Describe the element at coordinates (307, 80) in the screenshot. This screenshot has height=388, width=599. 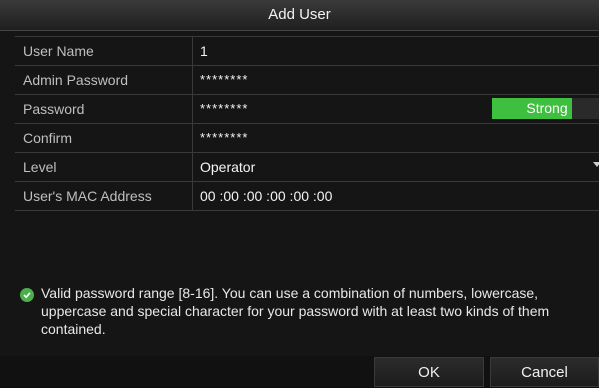
I see `admin-password-row: Admin Password ********` at that location.